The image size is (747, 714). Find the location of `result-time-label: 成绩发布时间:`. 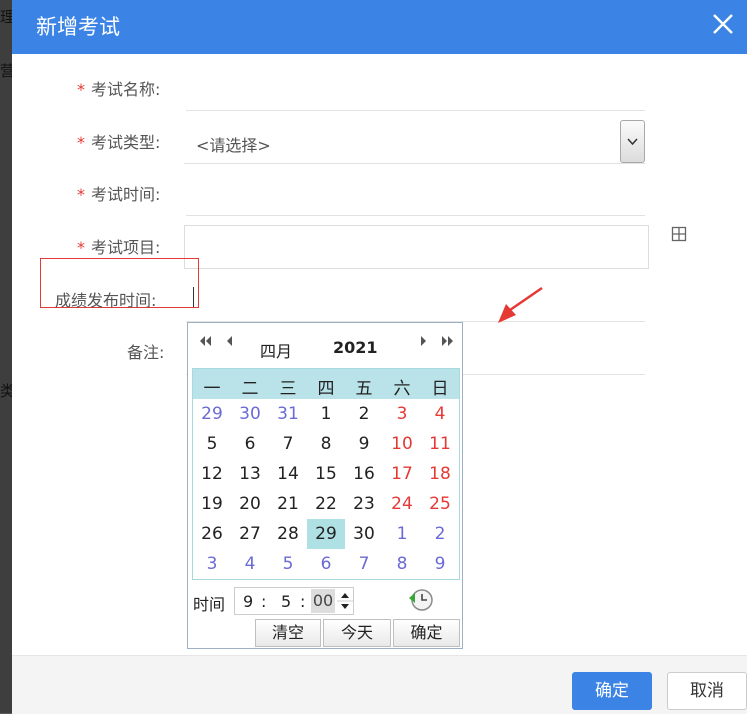

result-time-label: 成绩发布时间: is located at coordinates (106, 300).